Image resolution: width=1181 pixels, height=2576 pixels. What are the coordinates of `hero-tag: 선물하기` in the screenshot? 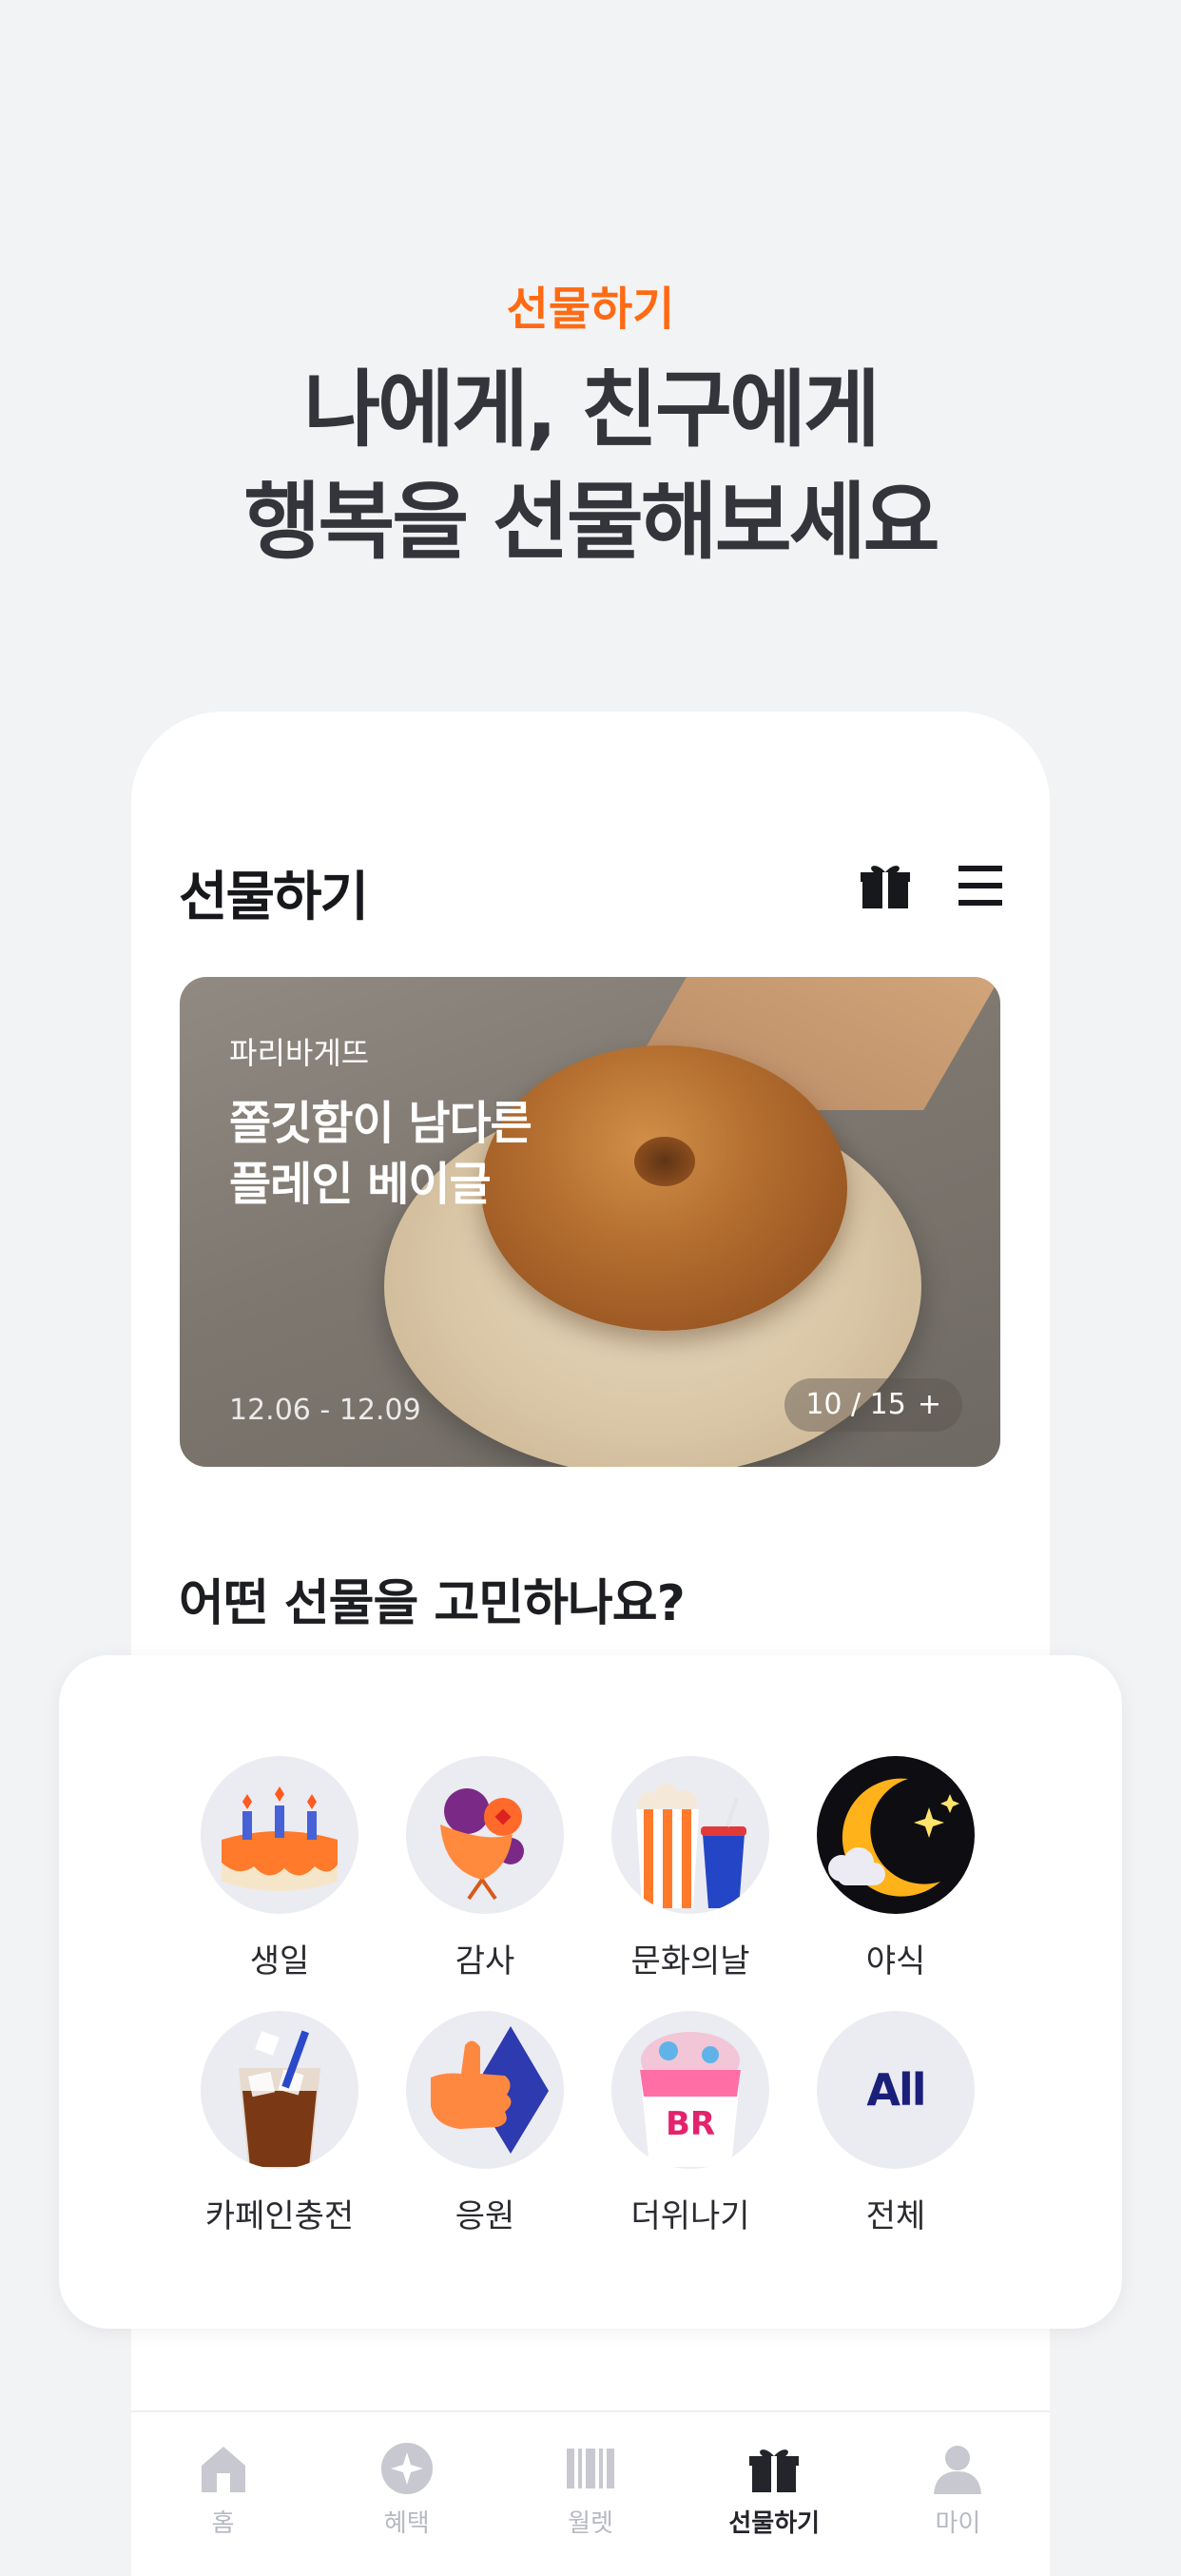 It's located at (590, 310).